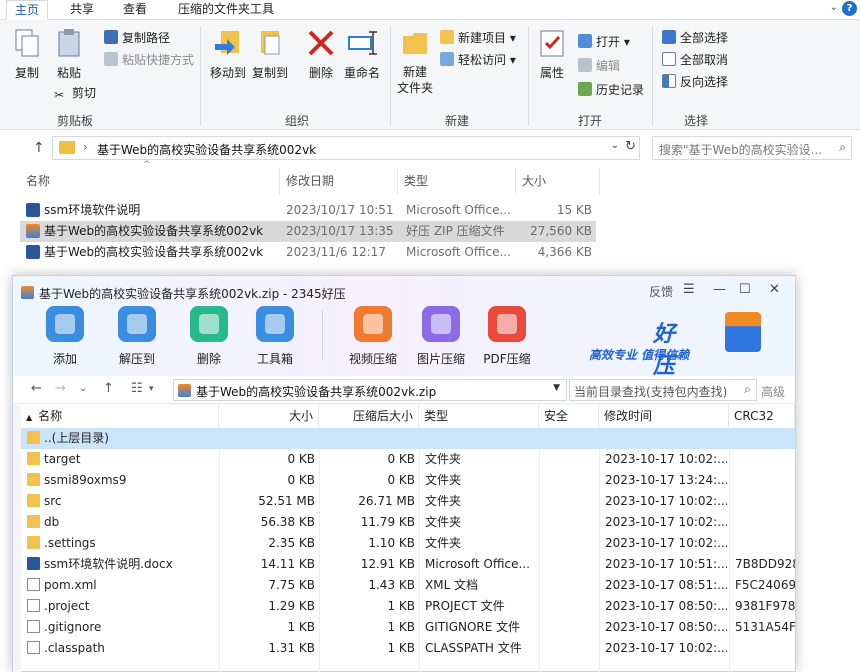 The width and height of the screenshot is (860, 672). What do you see at coordinates (834, 7) in the screenshot?
I see `collapse-ribbon-chevron-icon: ⌄` at bounding box center [834, 7].